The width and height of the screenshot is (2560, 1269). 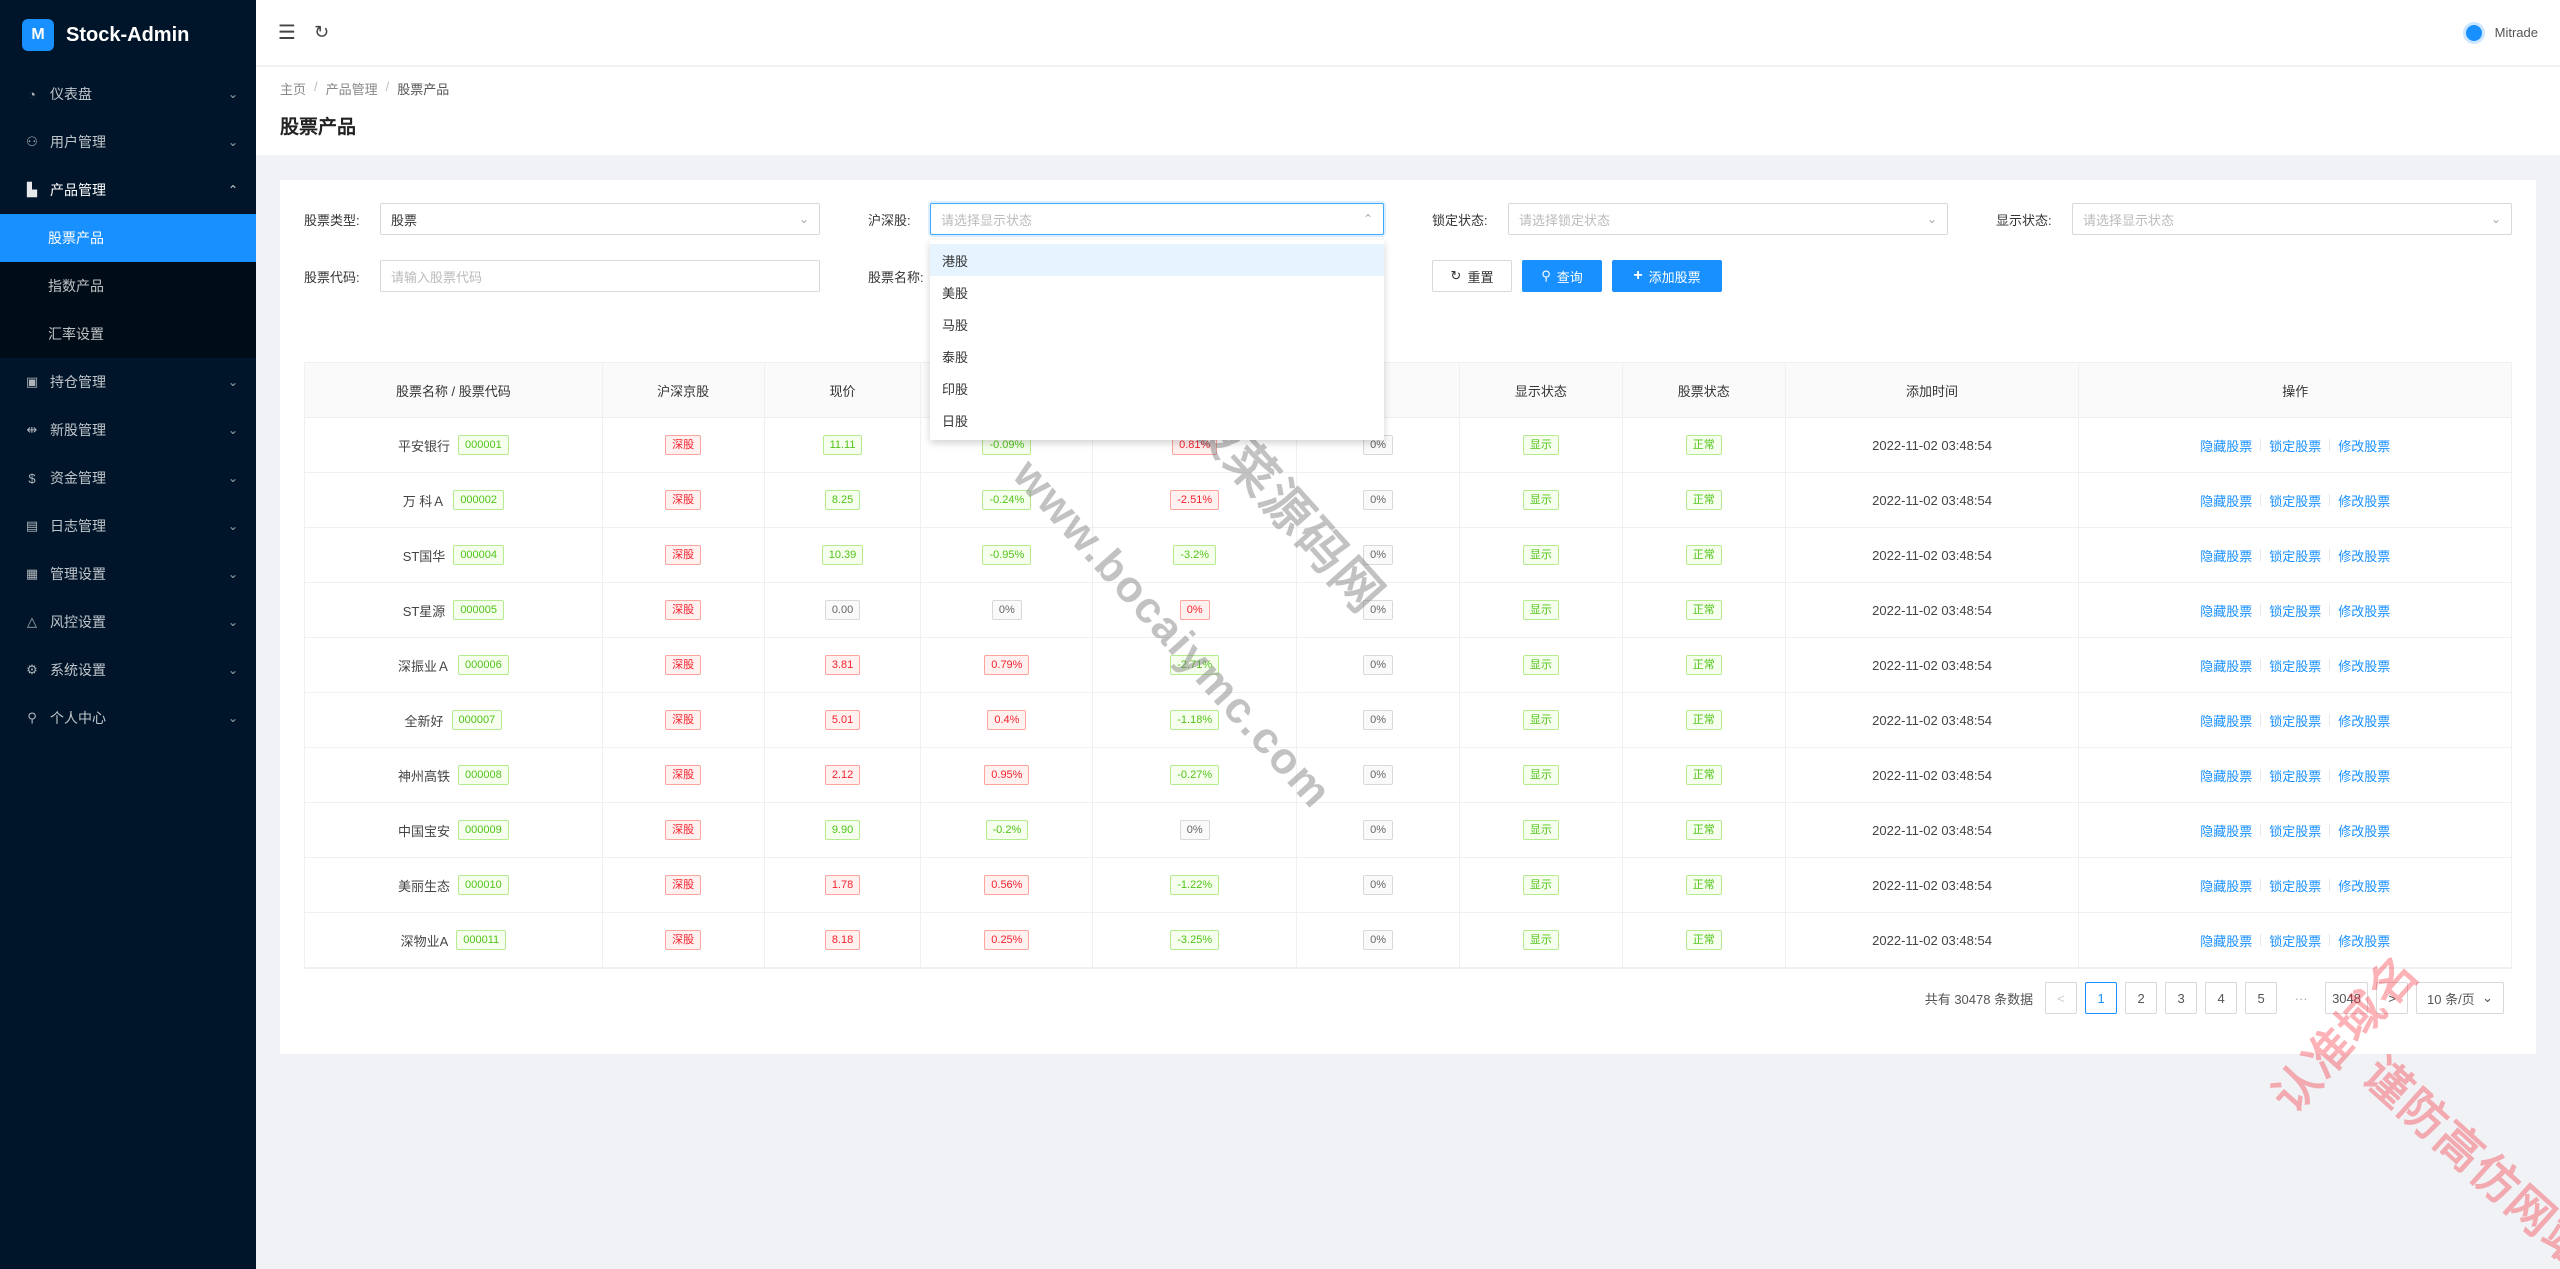 I want to click on show-status-cell: 显示, so click(x=1541, y=830).